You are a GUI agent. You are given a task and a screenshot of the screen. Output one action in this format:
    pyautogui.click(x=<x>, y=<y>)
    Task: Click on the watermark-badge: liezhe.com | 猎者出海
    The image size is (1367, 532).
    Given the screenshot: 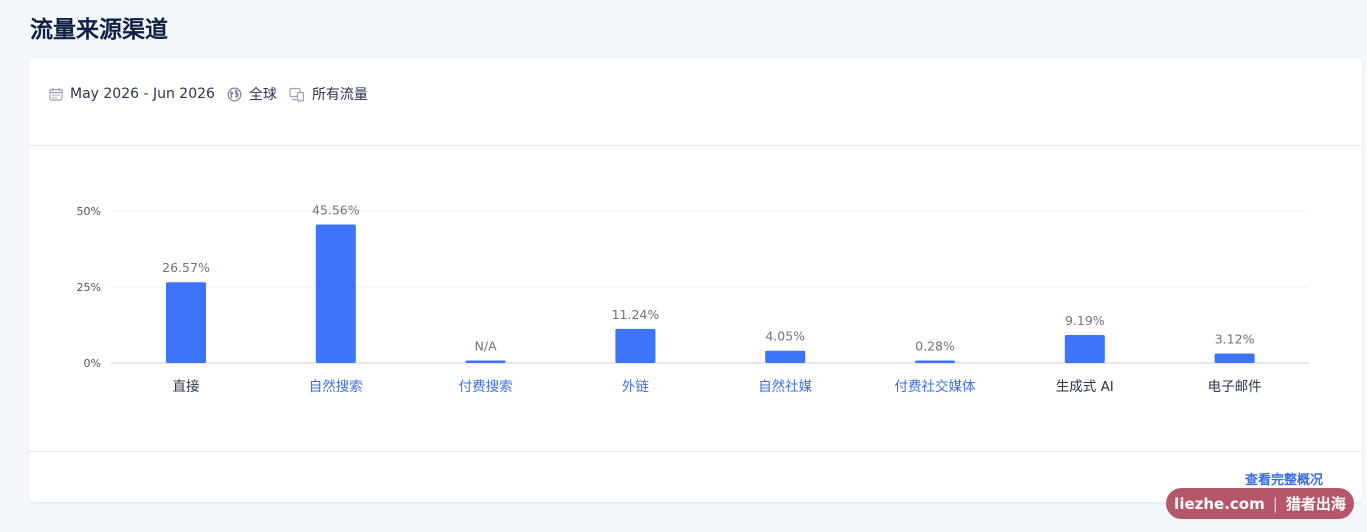 What is the action you would take?
    pyautogui.click(x=1260, y=503)
    